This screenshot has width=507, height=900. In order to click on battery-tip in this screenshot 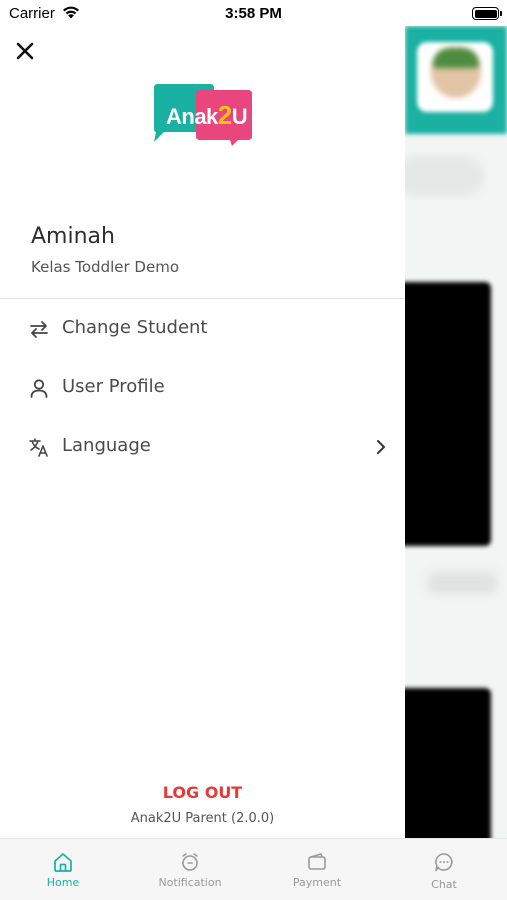, I will do `click(501, 13)`.